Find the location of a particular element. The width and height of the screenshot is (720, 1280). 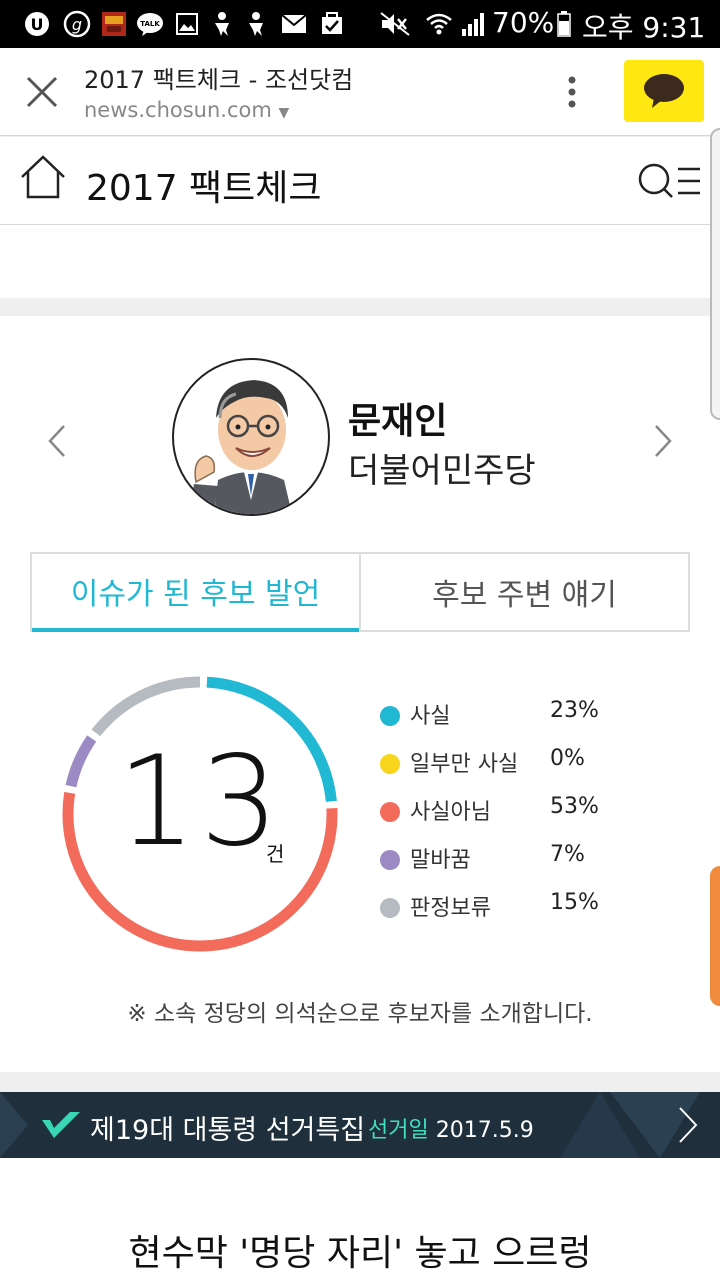

tab-candidate-statements: 이슈가 된 후보 발언 is located at coordinates (195, 593).